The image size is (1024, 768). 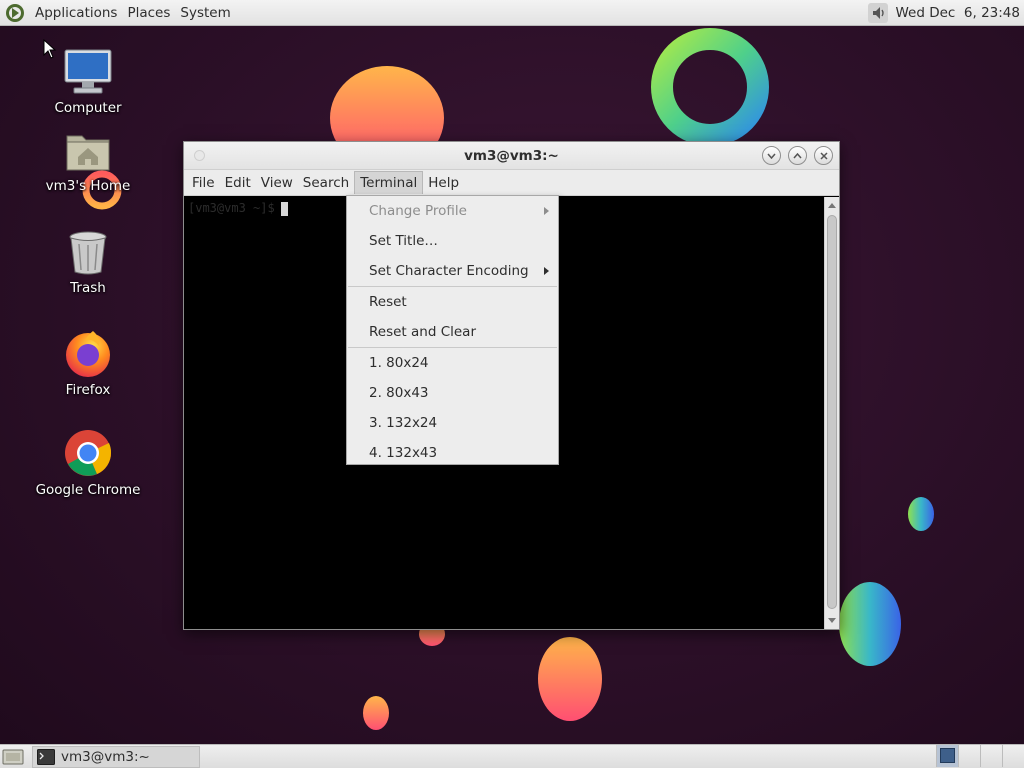 What do you see at coordinates (443, 183) in the screenshot?
I see `menu-help: Help` at bounding box center [443, 183].